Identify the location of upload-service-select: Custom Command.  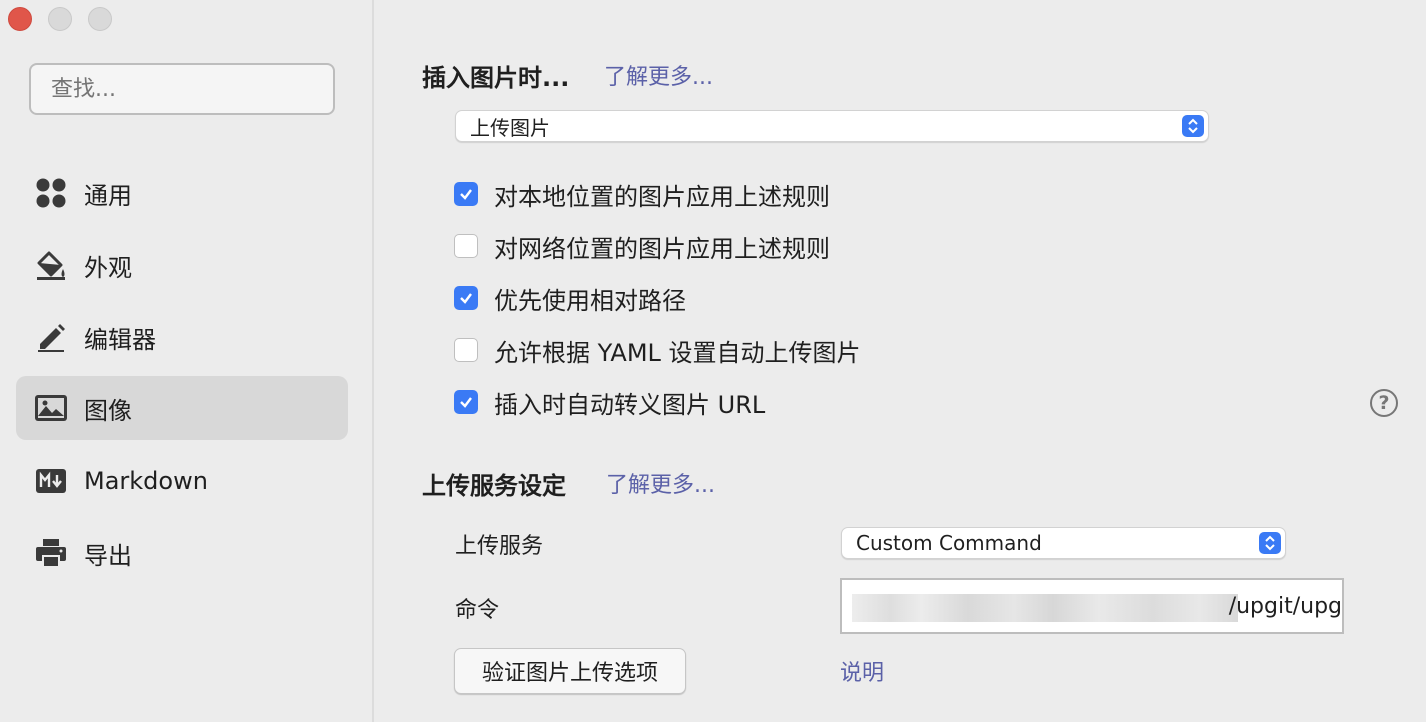
(1063, 543).